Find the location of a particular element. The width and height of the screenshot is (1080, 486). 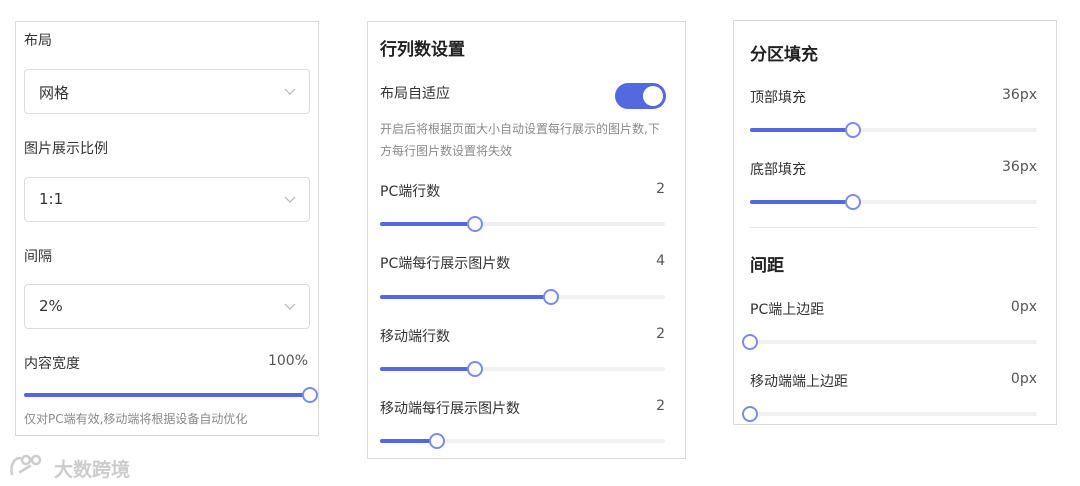

spacing-section-title: 间距 is located at coordinates (767, 266).